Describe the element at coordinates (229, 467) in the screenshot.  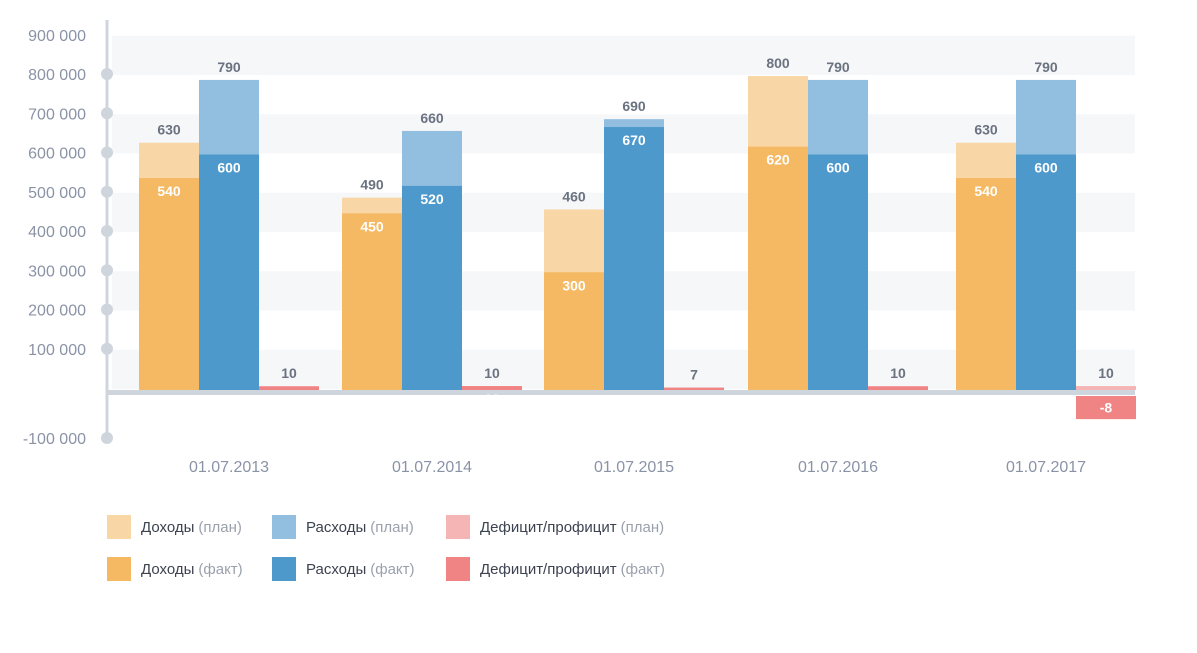
I see `x-tick-label: 01.07.2013` at that location.